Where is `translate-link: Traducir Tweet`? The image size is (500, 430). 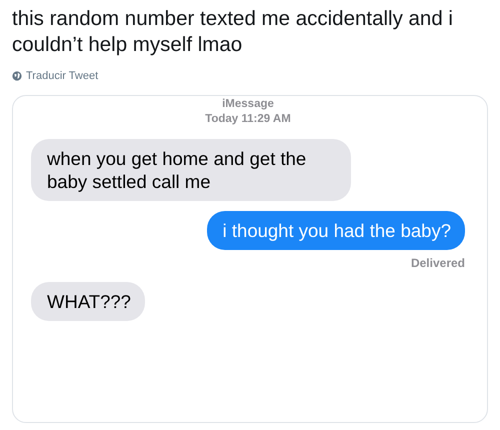 translate-link: Traducir Tweet is located at coordinates (55, 76).